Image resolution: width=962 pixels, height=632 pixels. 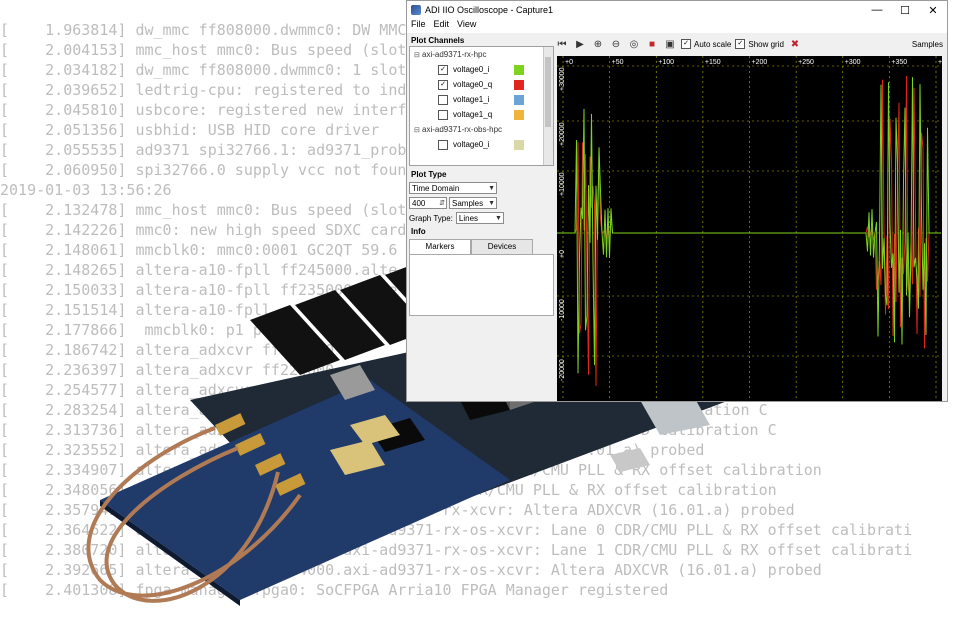 I want to click on tab-devices: Devices, so click(x=502, y=247).